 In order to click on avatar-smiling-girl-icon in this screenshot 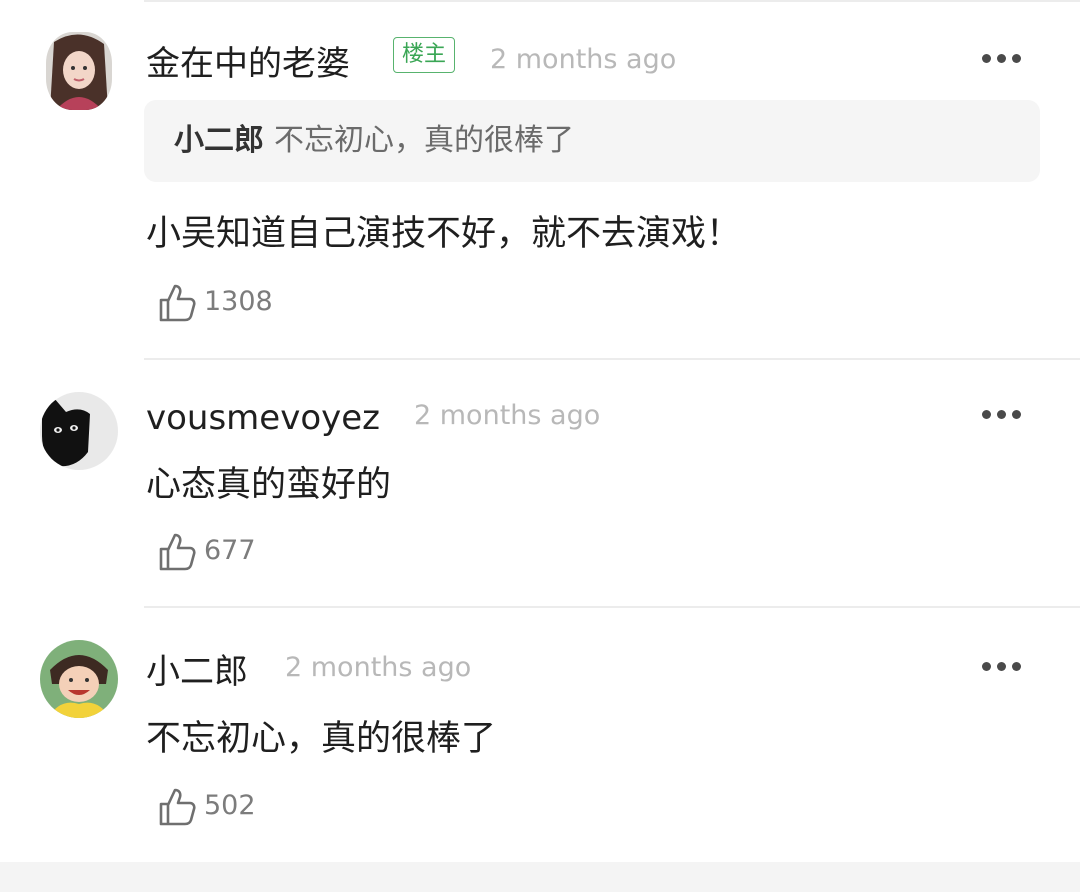, I will do `click(79, 679)`.